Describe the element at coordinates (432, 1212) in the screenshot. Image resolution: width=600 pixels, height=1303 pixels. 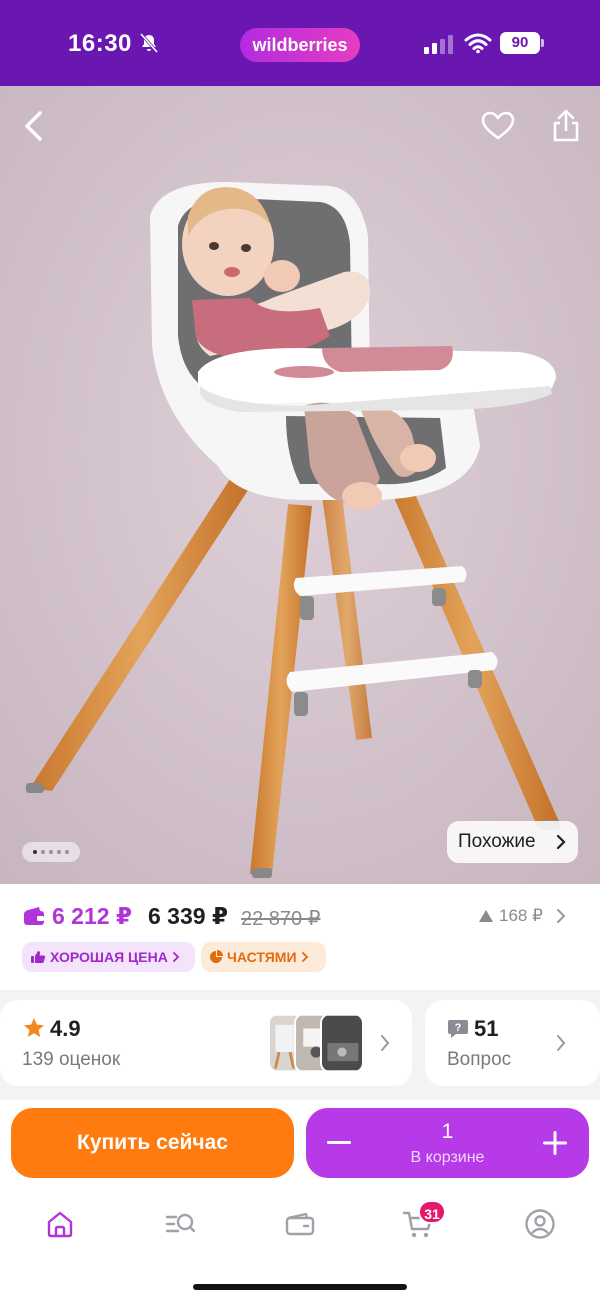
I see `cart-count-badge: 31` at that location.